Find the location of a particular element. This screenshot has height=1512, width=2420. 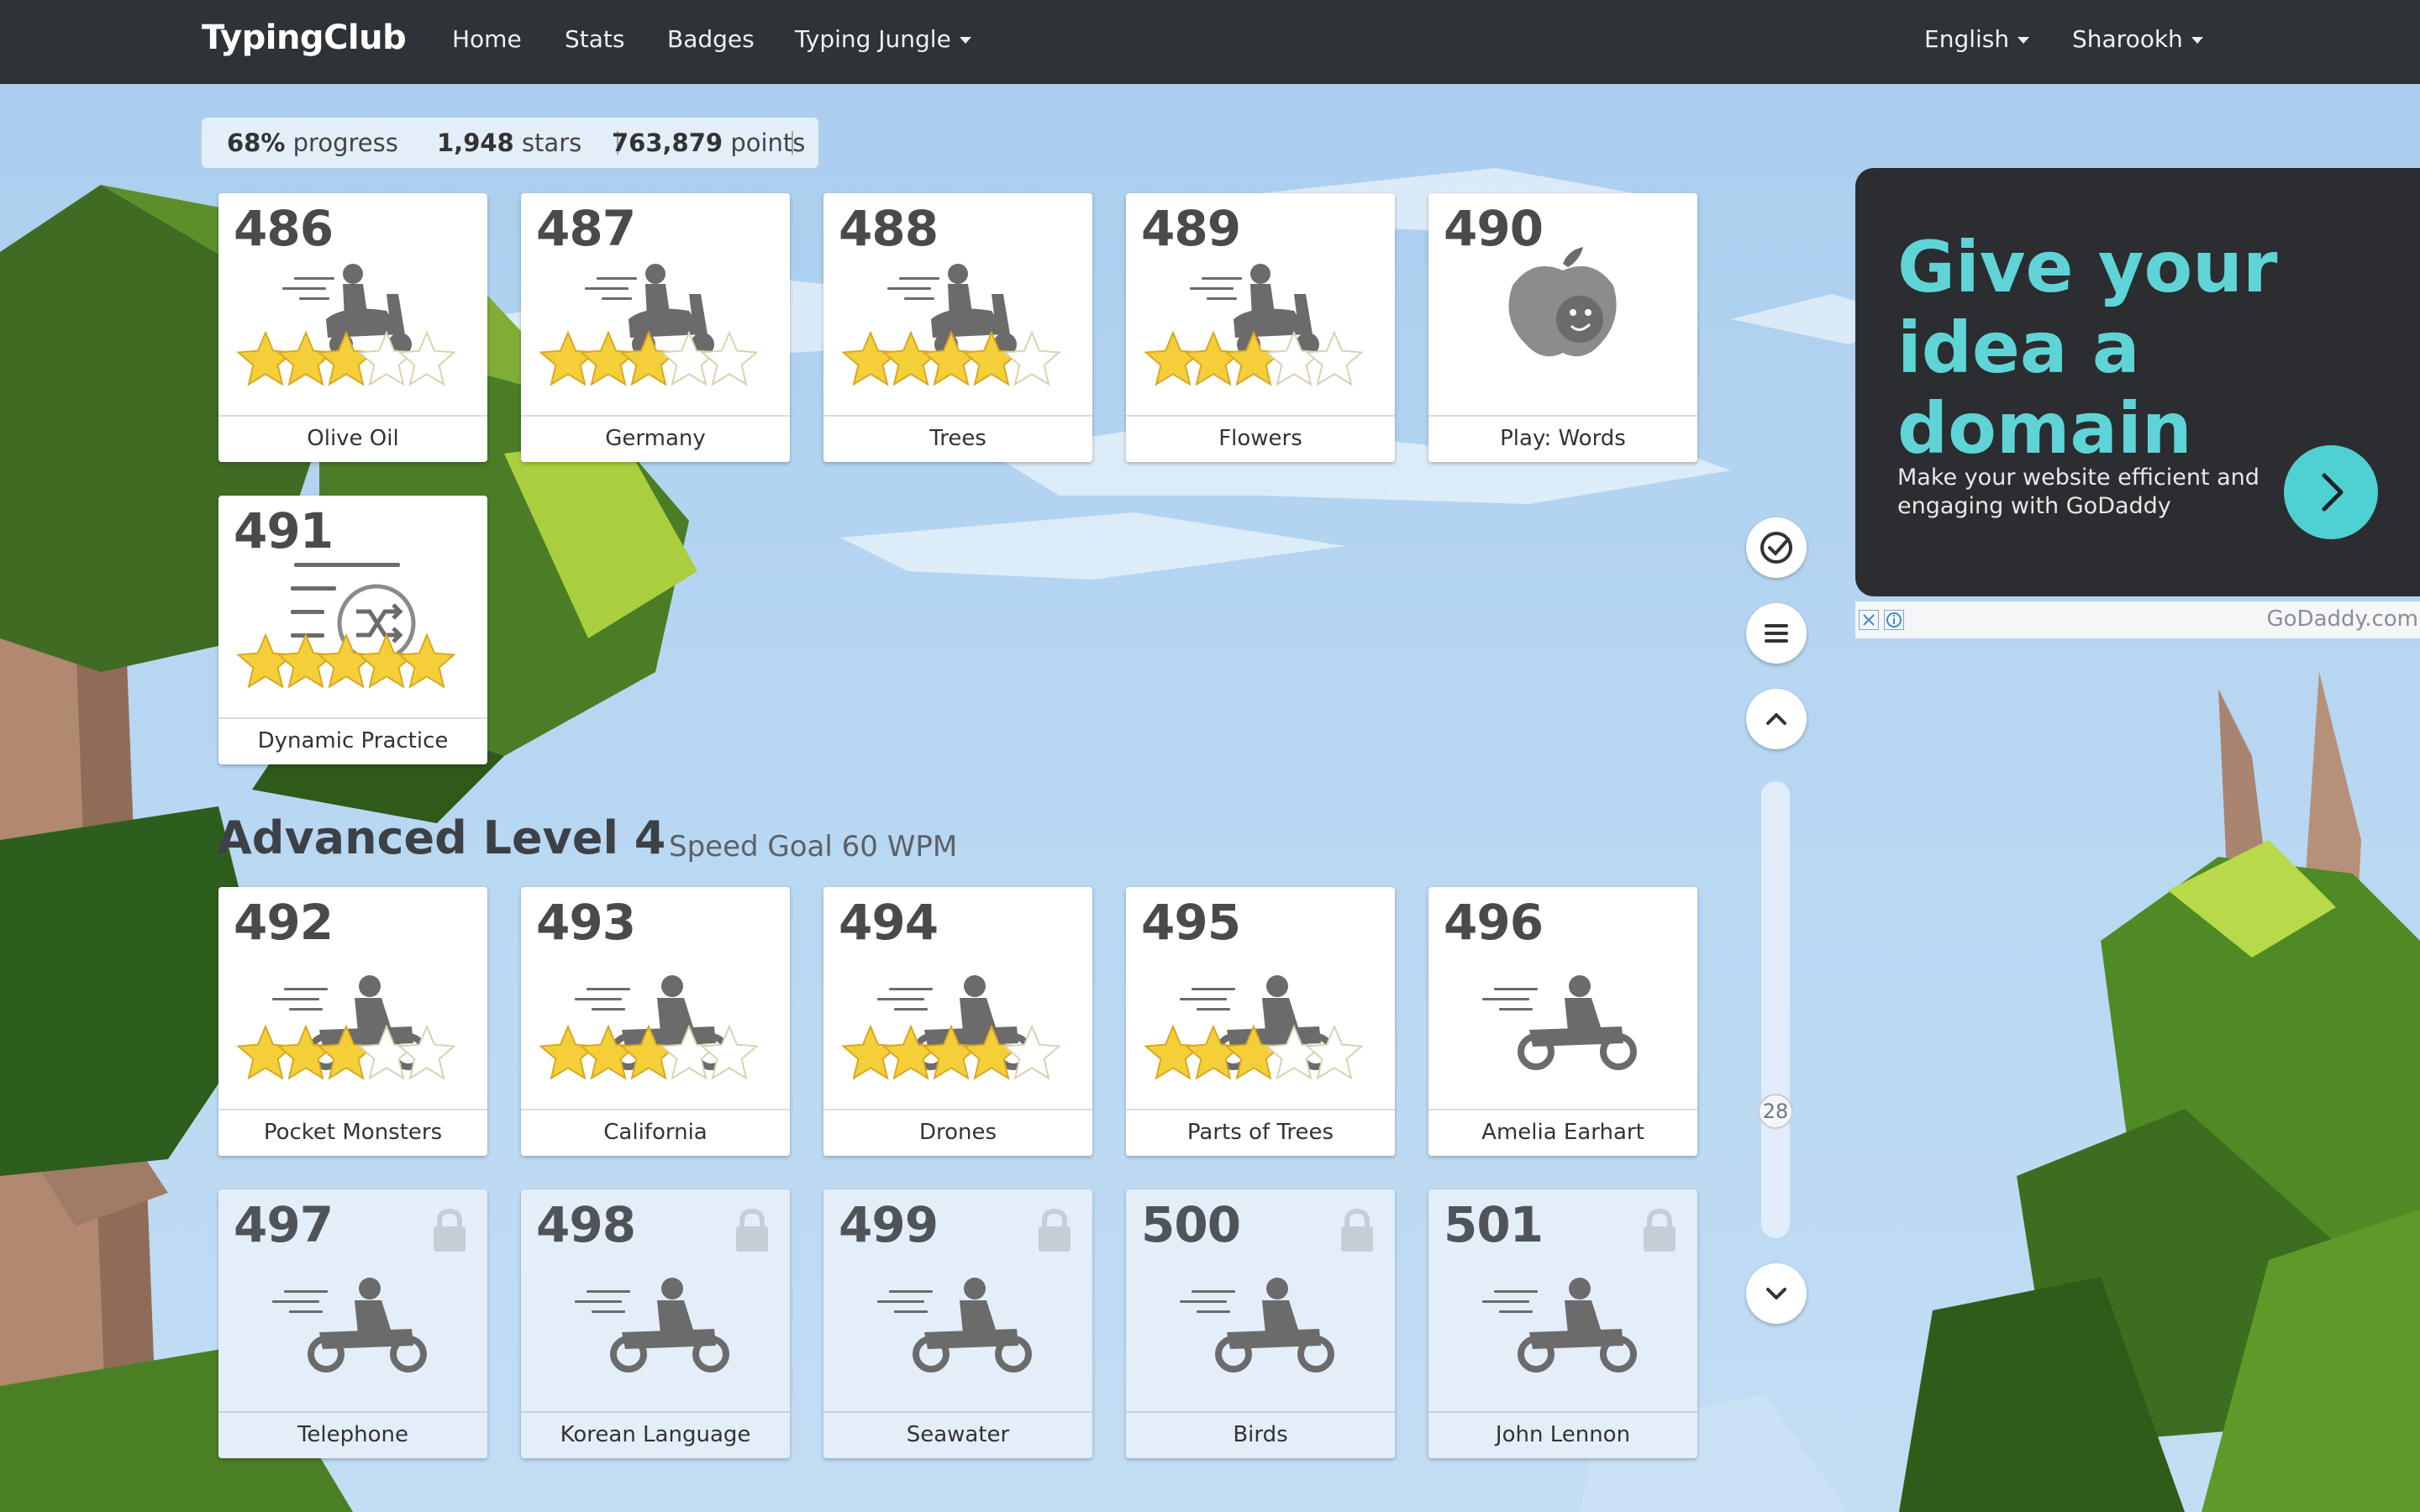

lesson-number: 500 is located at coordinates (1191, 1224).